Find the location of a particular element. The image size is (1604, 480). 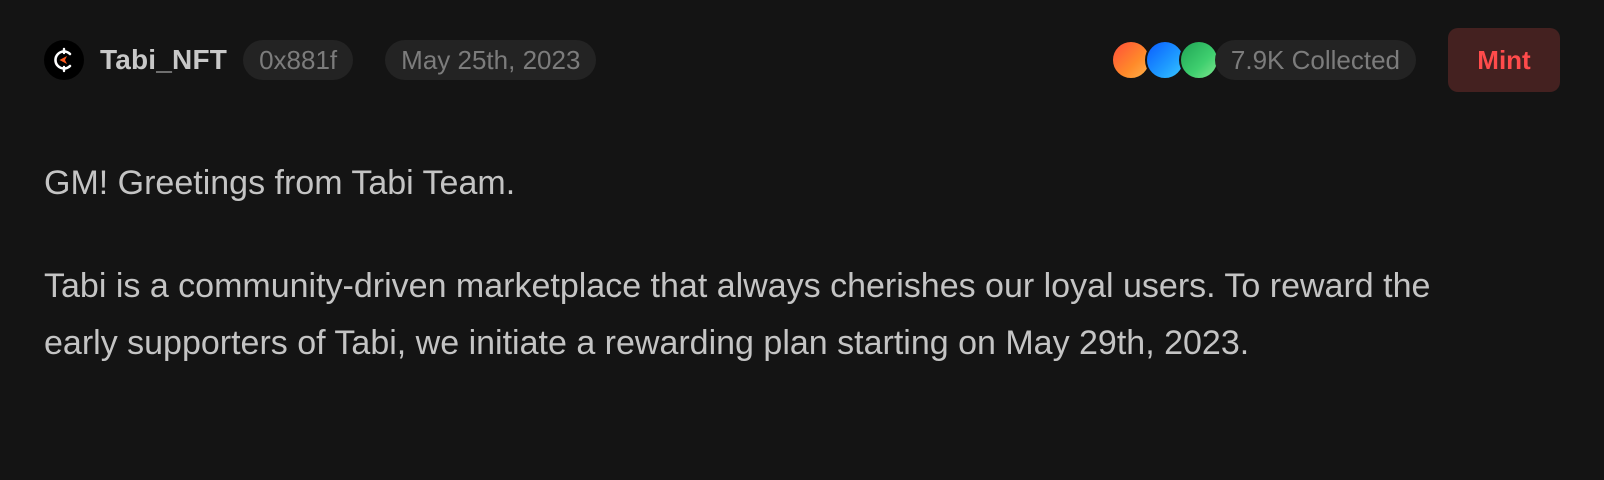

mint-button: Mint is located at coordinates (1504, 60).